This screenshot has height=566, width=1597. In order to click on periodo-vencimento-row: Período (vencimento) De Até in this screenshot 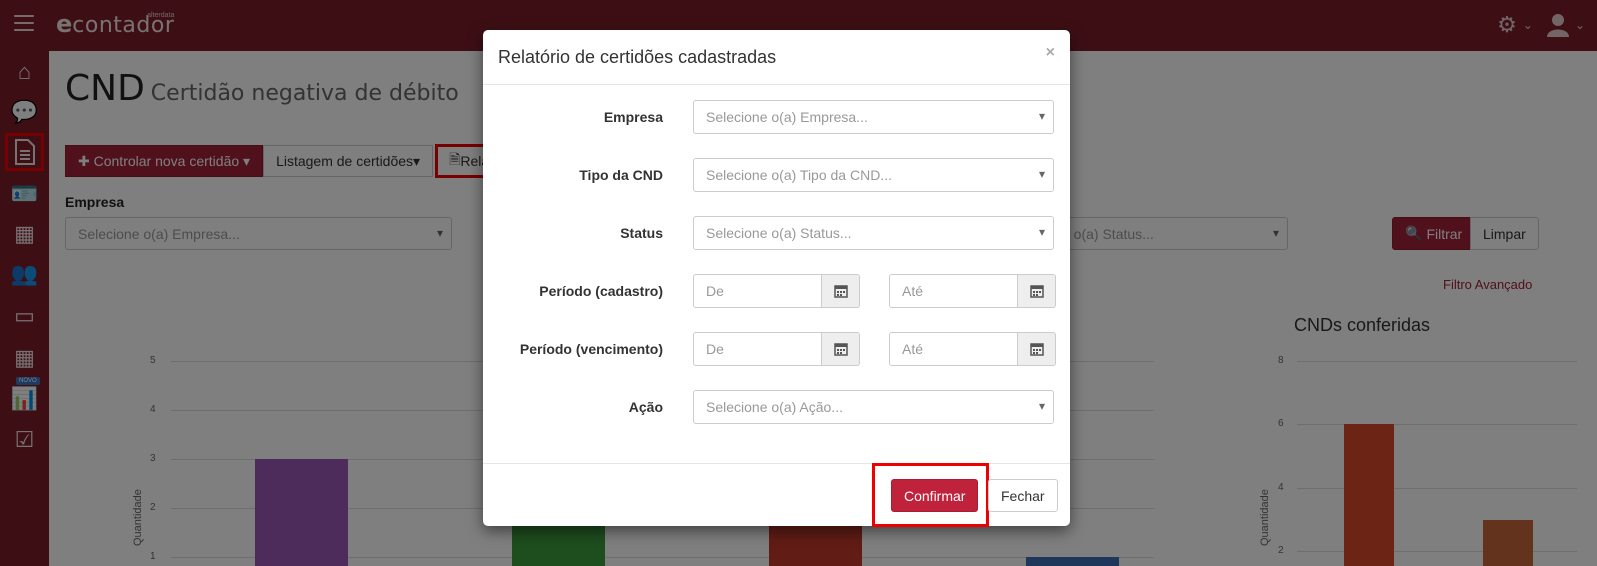, I will do `click(776, 349)`.